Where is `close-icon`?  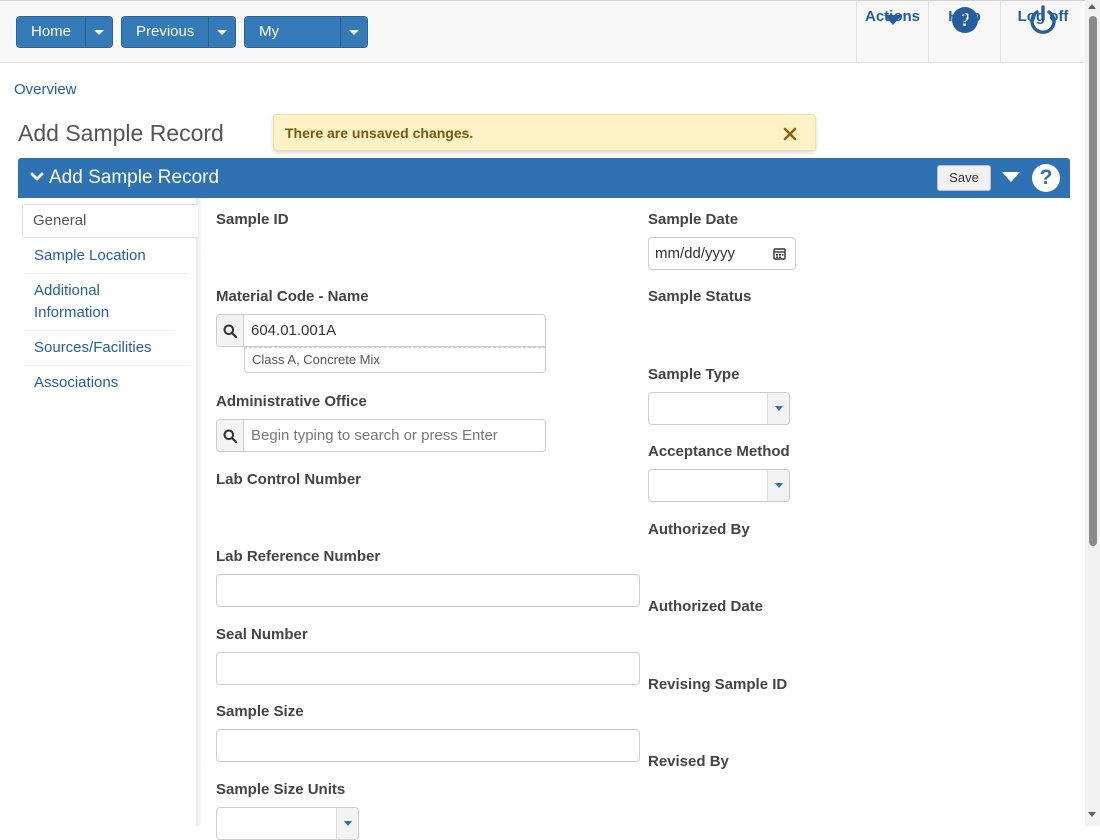
close-icon is located at coordinates (790, 134).